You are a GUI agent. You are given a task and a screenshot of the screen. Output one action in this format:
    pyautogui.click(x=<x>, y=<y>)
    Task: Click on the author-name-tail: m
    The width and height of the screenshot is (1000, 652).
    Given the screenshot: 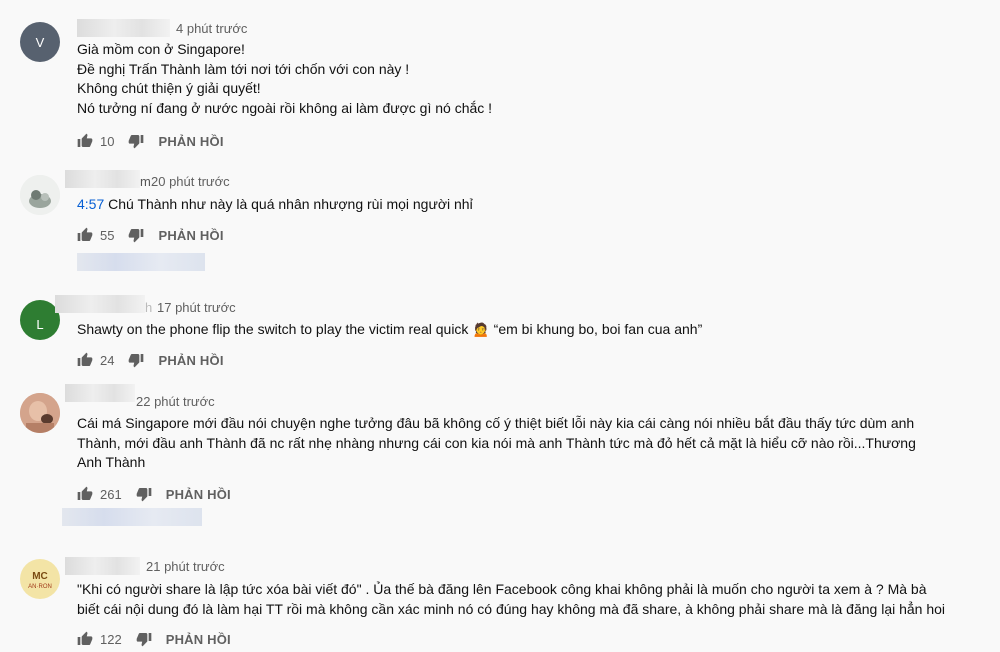 What is the action you would take?
    pyautogui.click(x=145, y=181)
    